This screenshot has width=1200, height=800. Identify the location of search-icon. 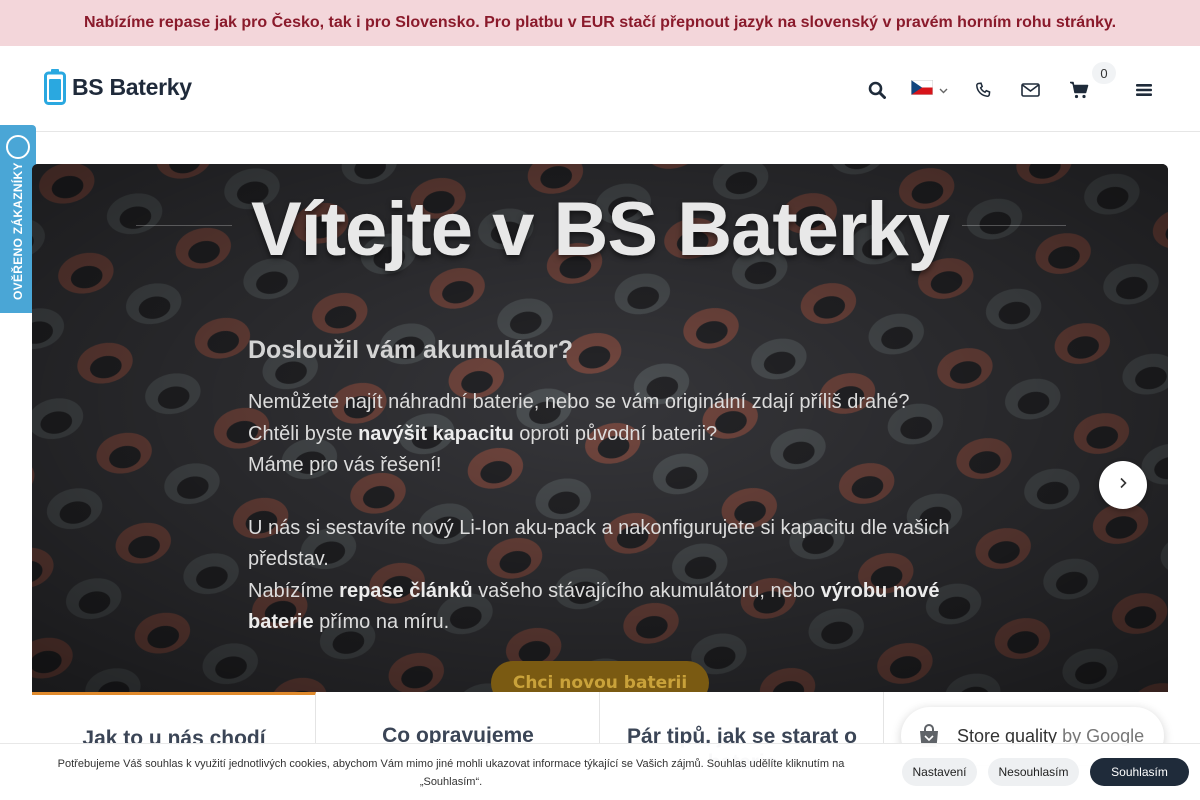
(877, 90).